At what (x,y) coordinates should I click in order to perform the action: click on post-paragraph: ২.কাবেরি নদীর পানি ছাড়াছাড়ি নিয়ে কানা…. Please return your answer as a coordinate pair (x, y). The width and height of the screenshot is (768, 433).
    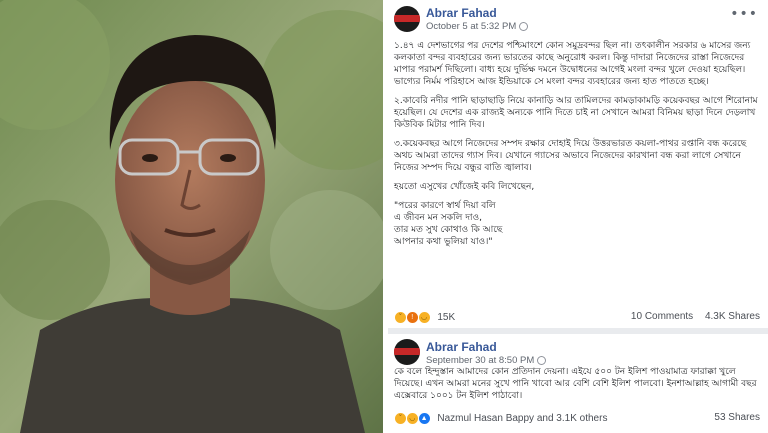
    Looking at the image, I should click on (576, 113).